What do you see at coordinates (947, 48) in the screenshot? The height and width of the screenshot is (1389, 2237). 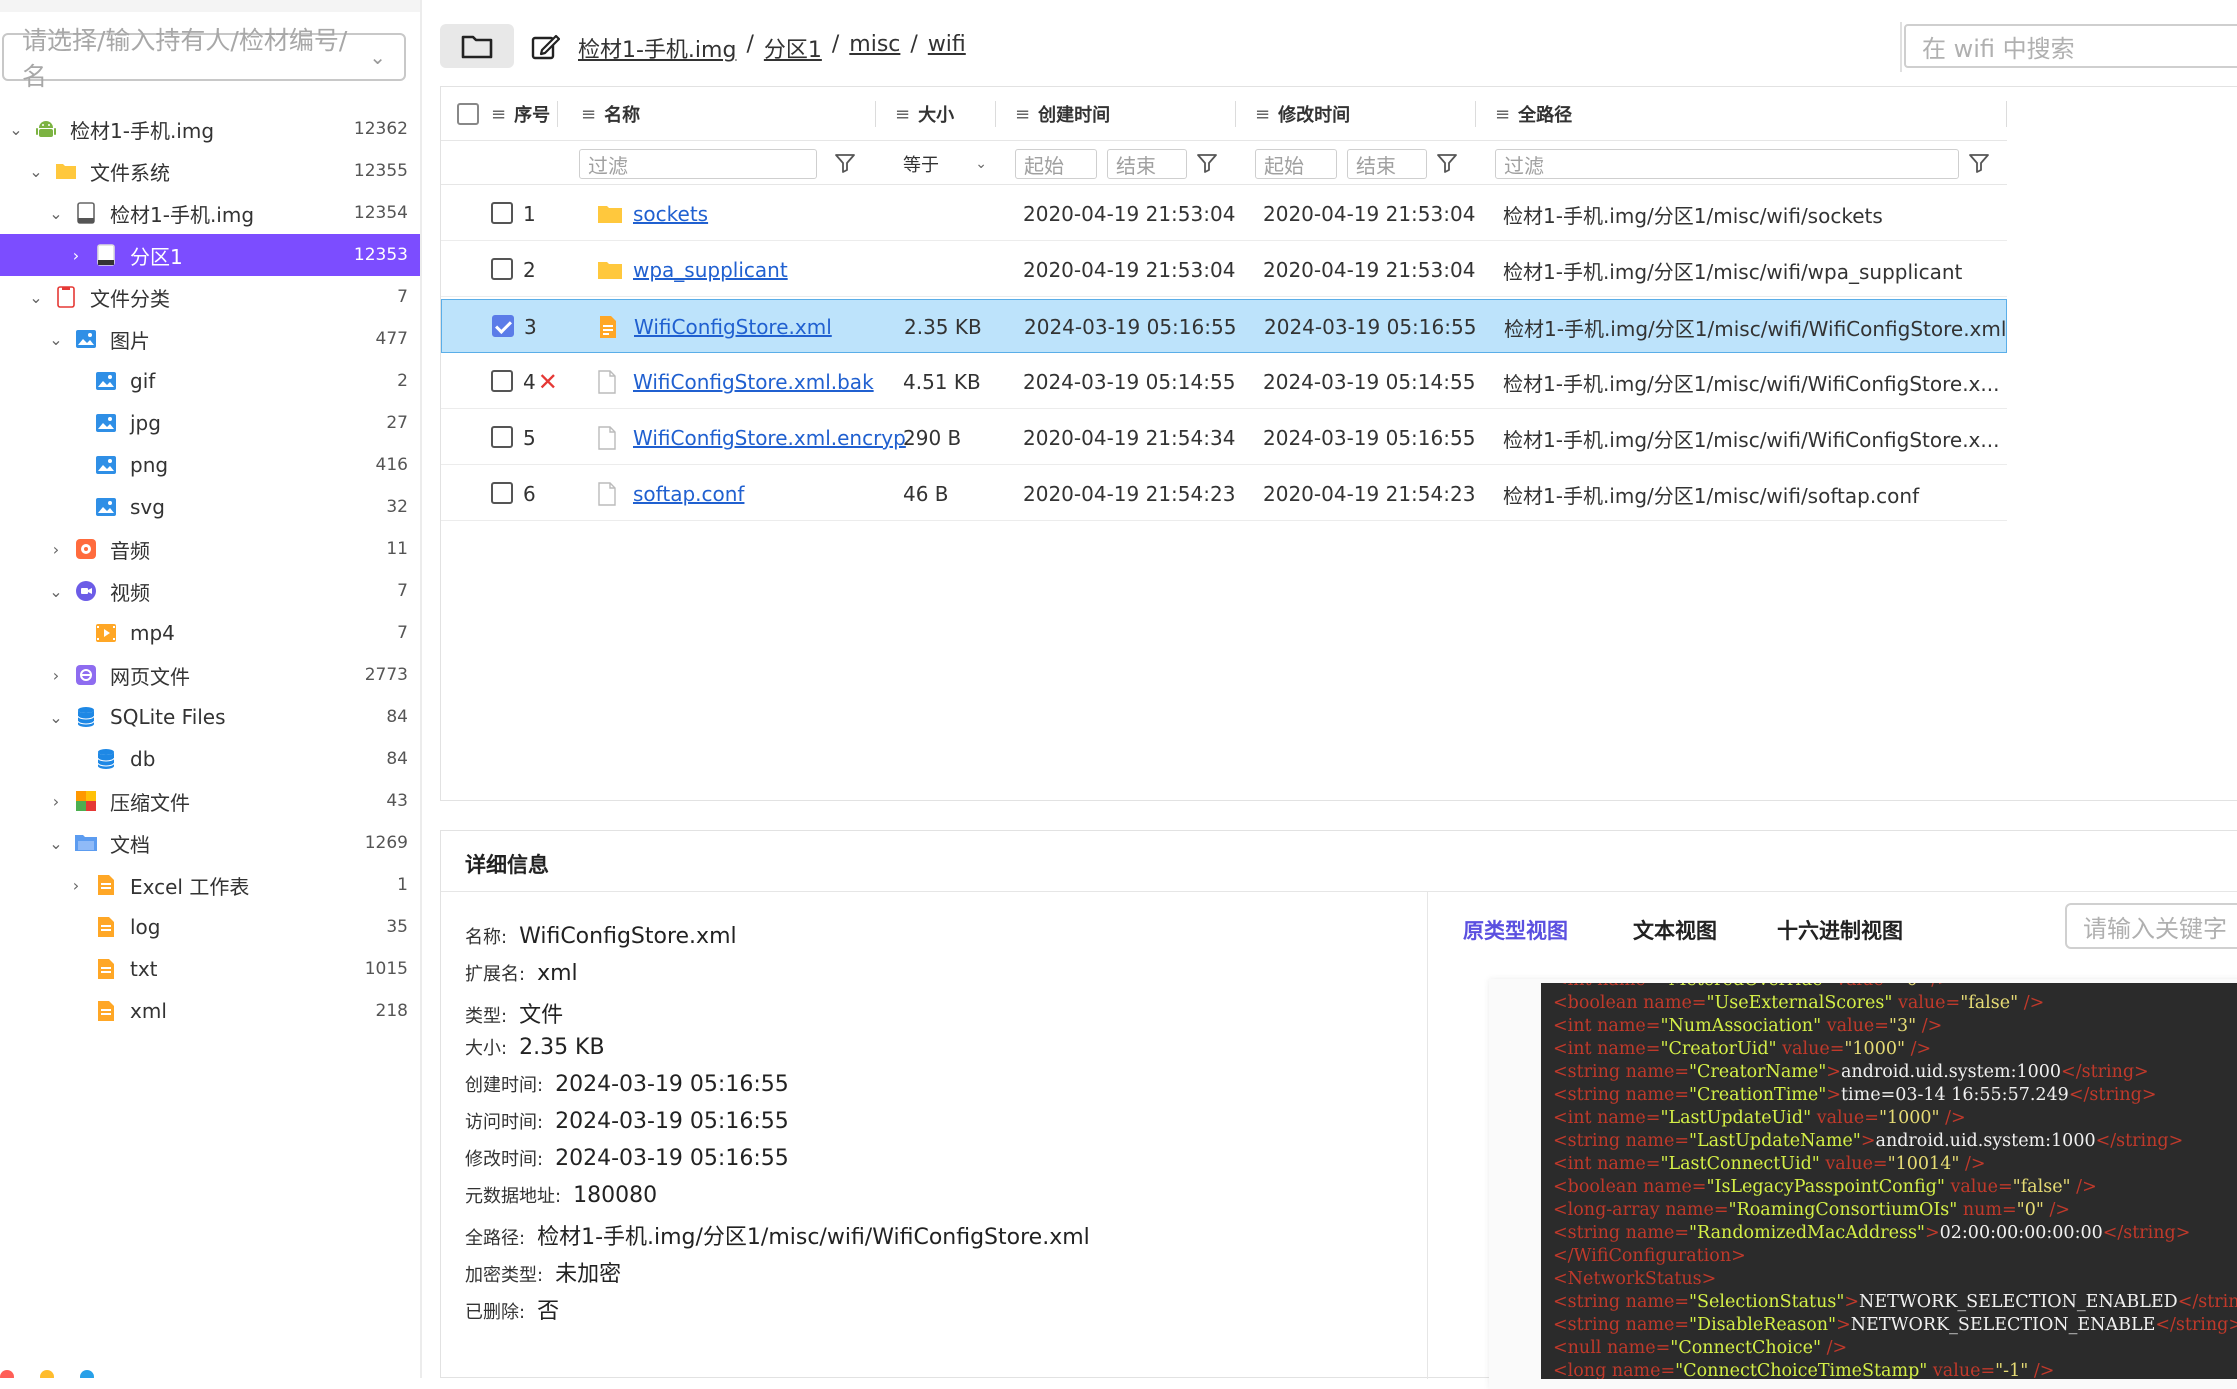 I see `breadcrumb-item: wifi` at bounding box center [947, 48].